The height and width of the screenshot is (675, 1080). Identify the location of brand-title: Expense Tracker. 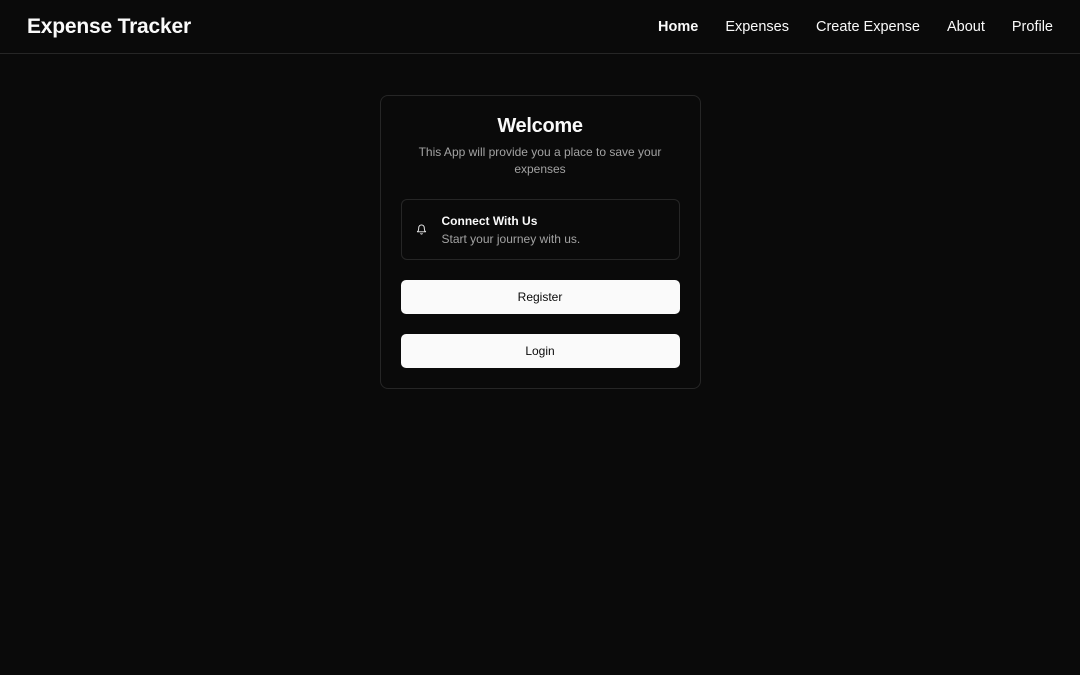
(109, 27).